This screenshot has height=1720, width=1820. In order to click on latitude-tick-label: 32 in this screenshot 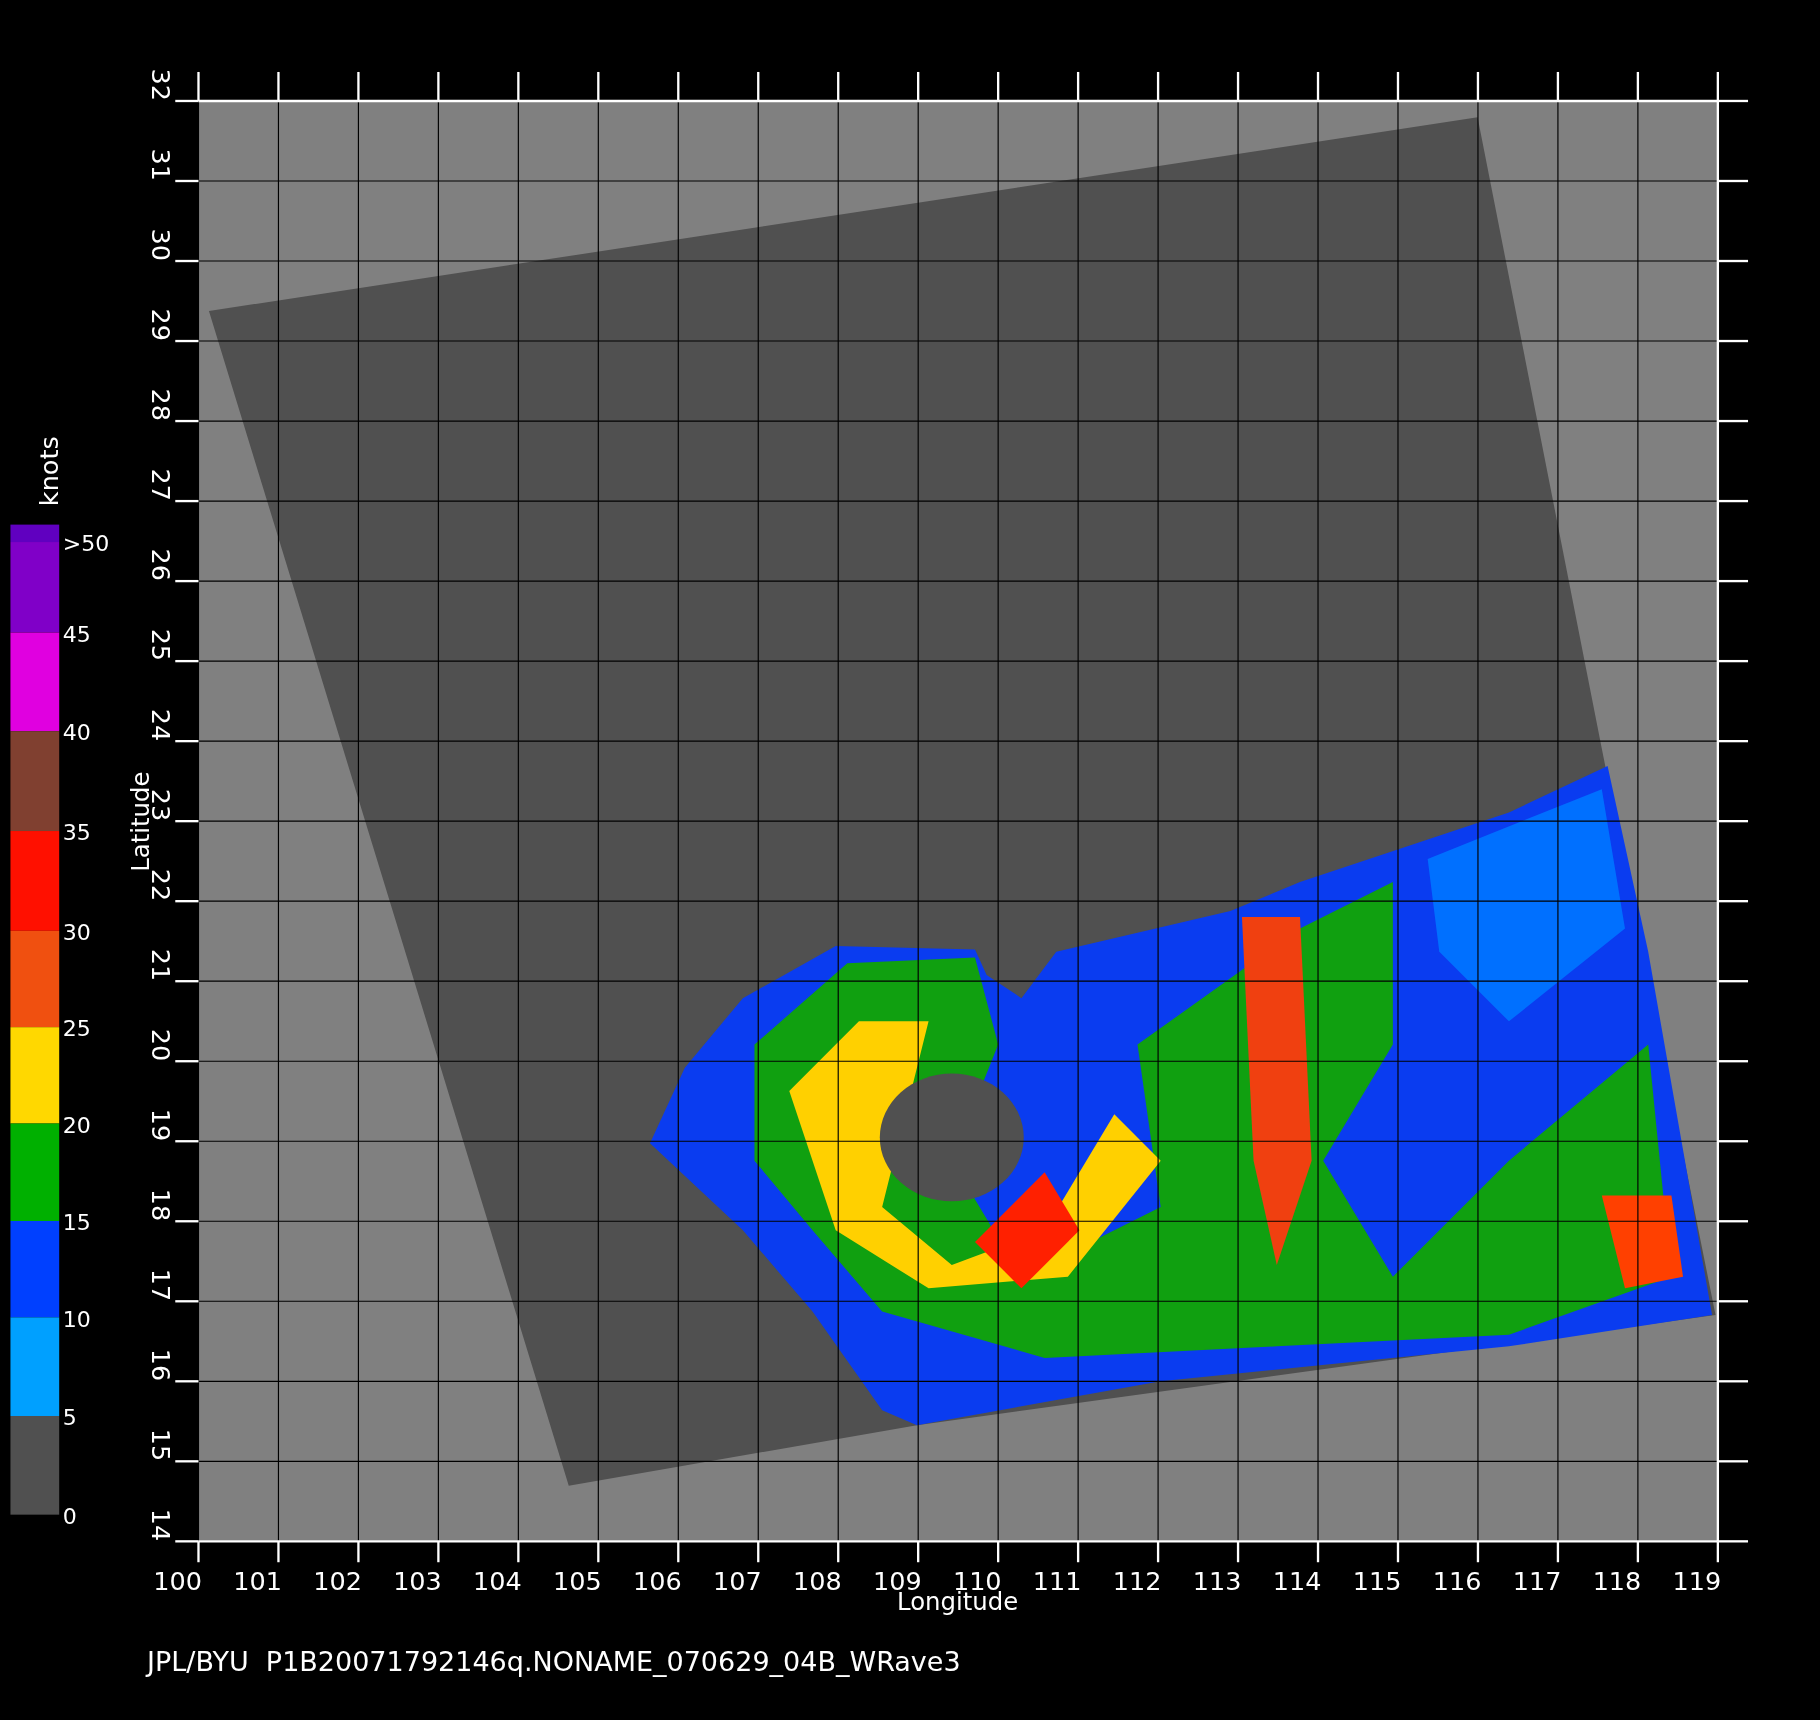, I will do `click(161, 84)`.